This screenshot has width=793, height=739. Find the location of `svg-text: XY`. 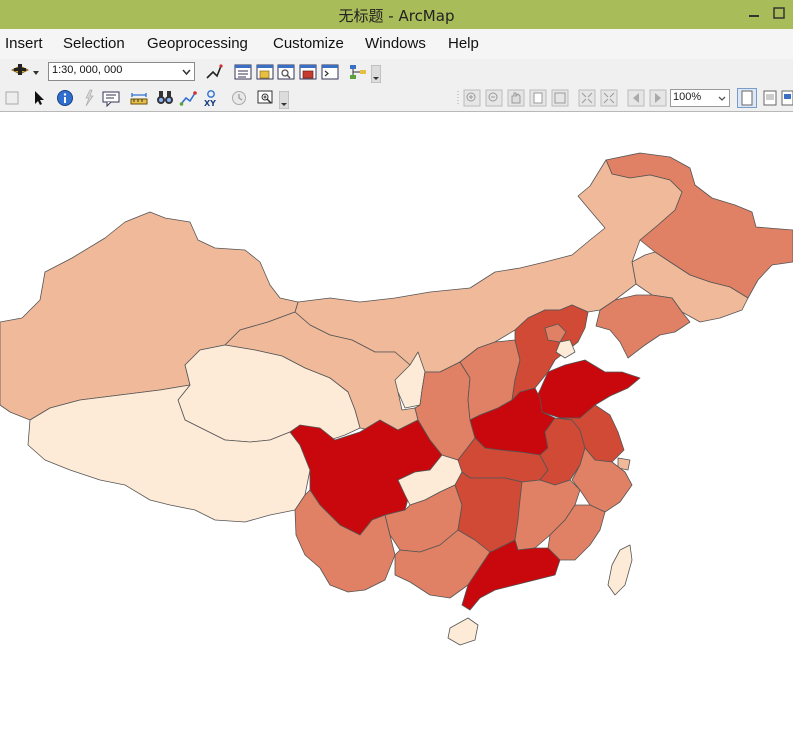

svg-text: XY is located at coordinates (210, 103).